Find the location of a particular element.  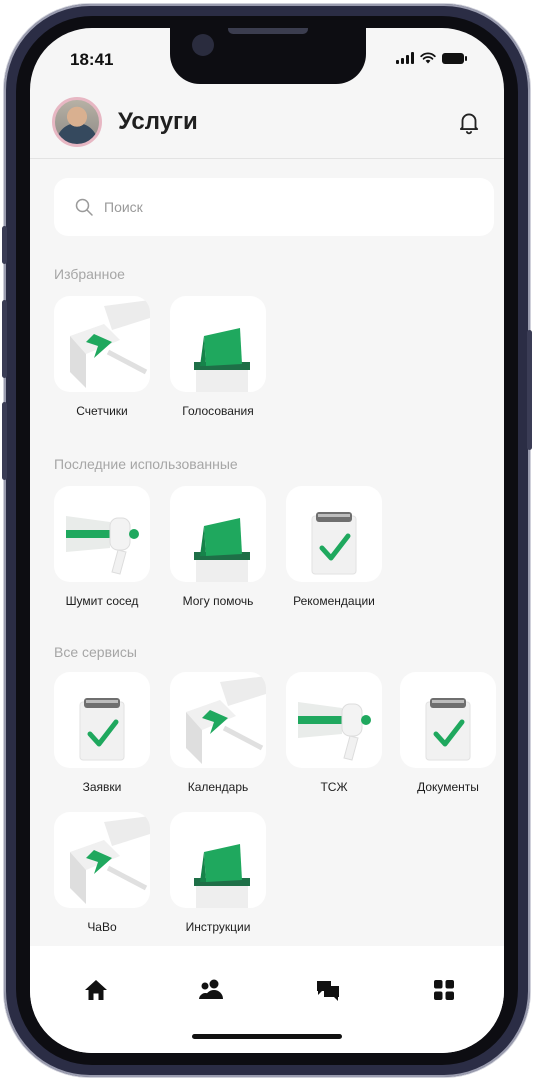

status-time: 18:41 is located at coordinates (92, 59).